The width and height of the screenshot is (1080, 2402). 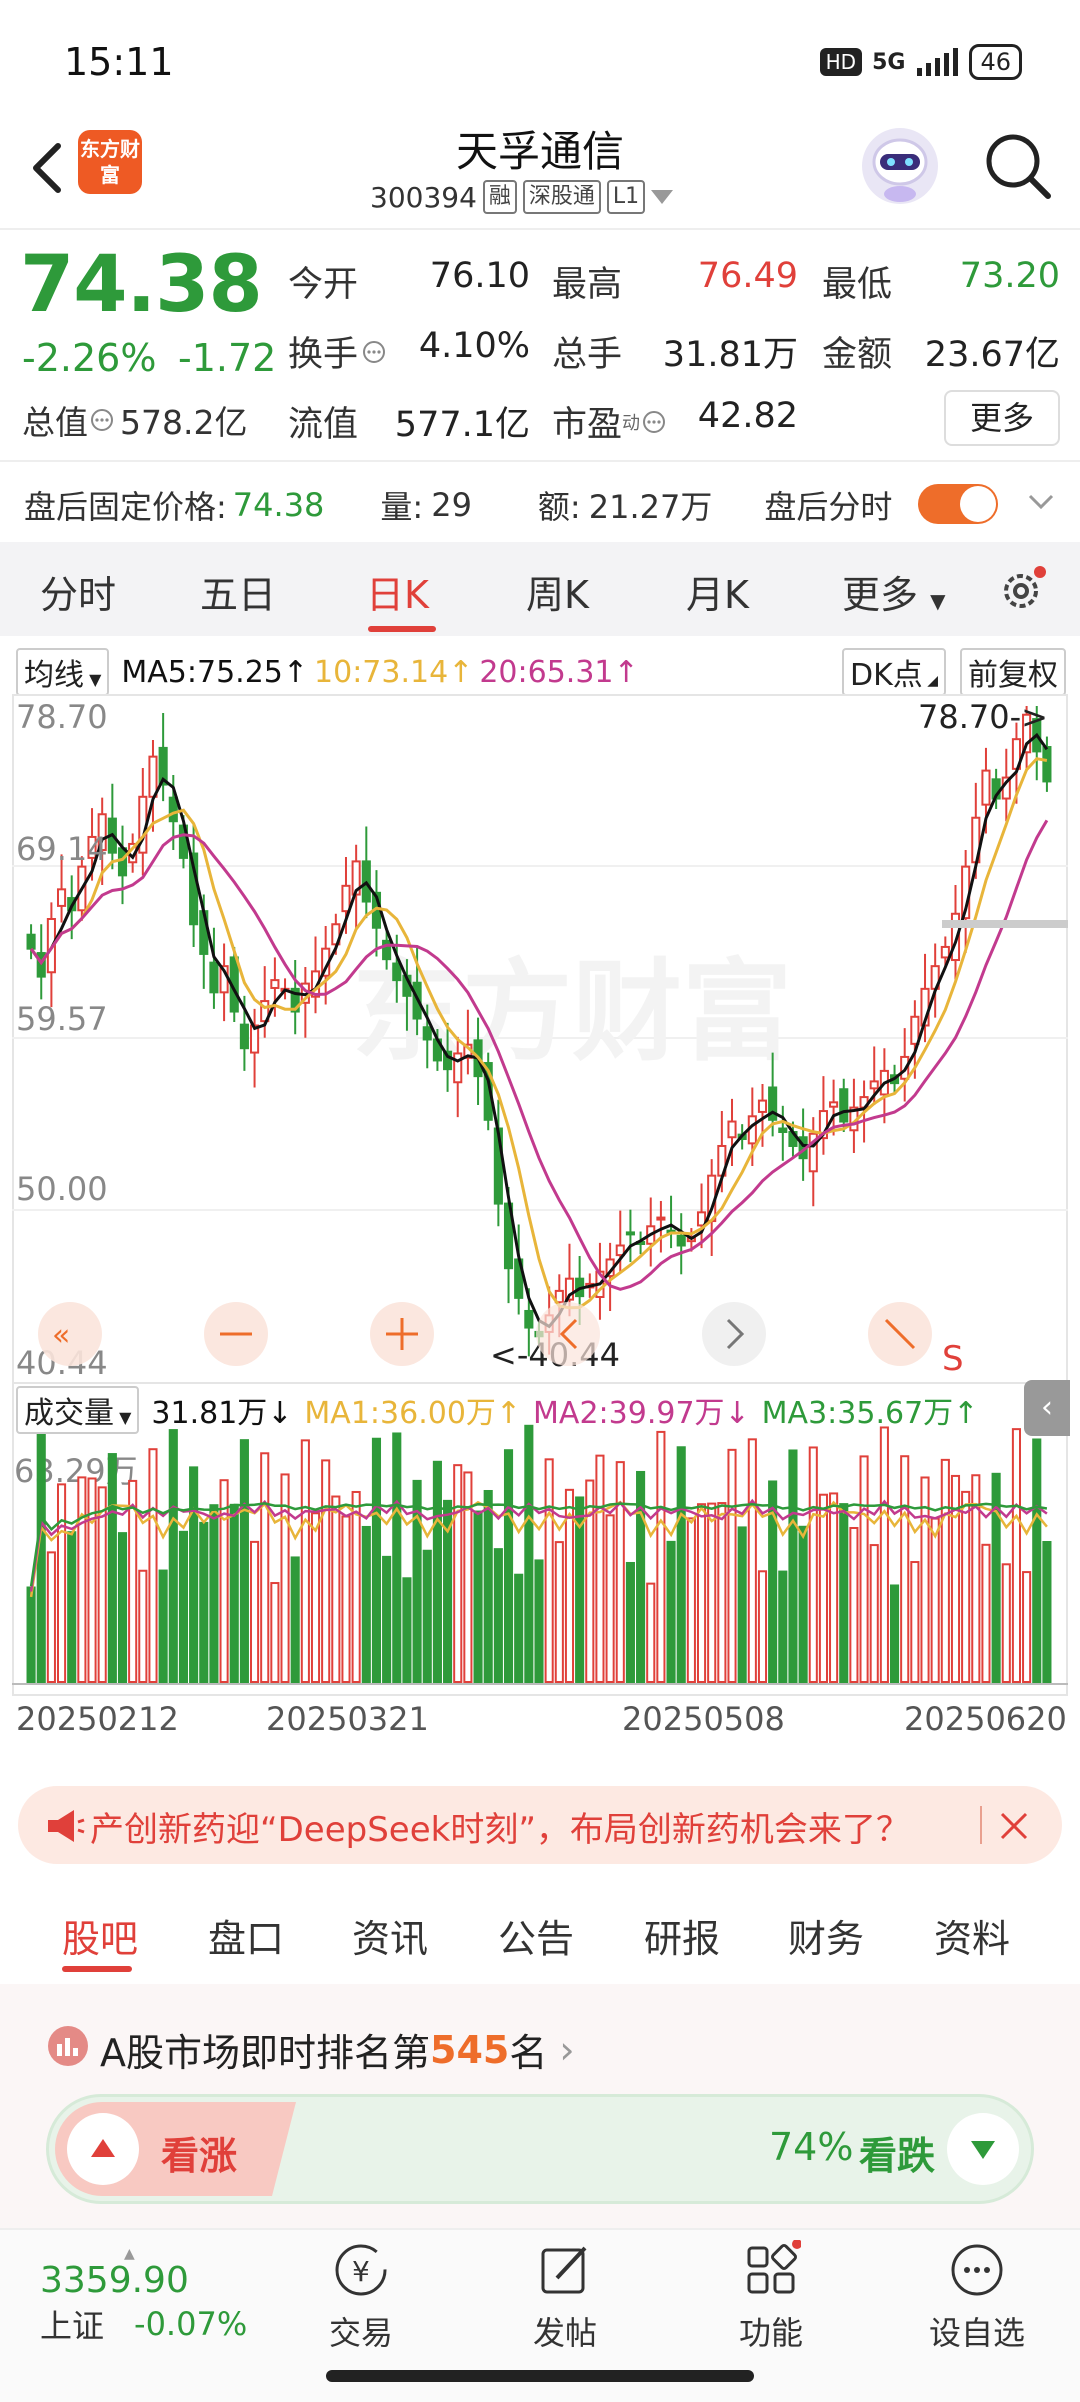 I want to click on tab-weekly-k: 周K, so click(x=557, y=591).